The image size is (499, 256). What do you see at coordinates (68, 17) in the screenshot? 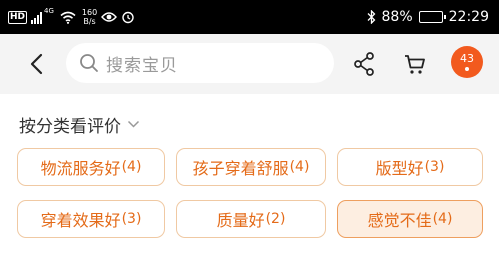
I see `wifi-icon` at bounding box center [68, 17].